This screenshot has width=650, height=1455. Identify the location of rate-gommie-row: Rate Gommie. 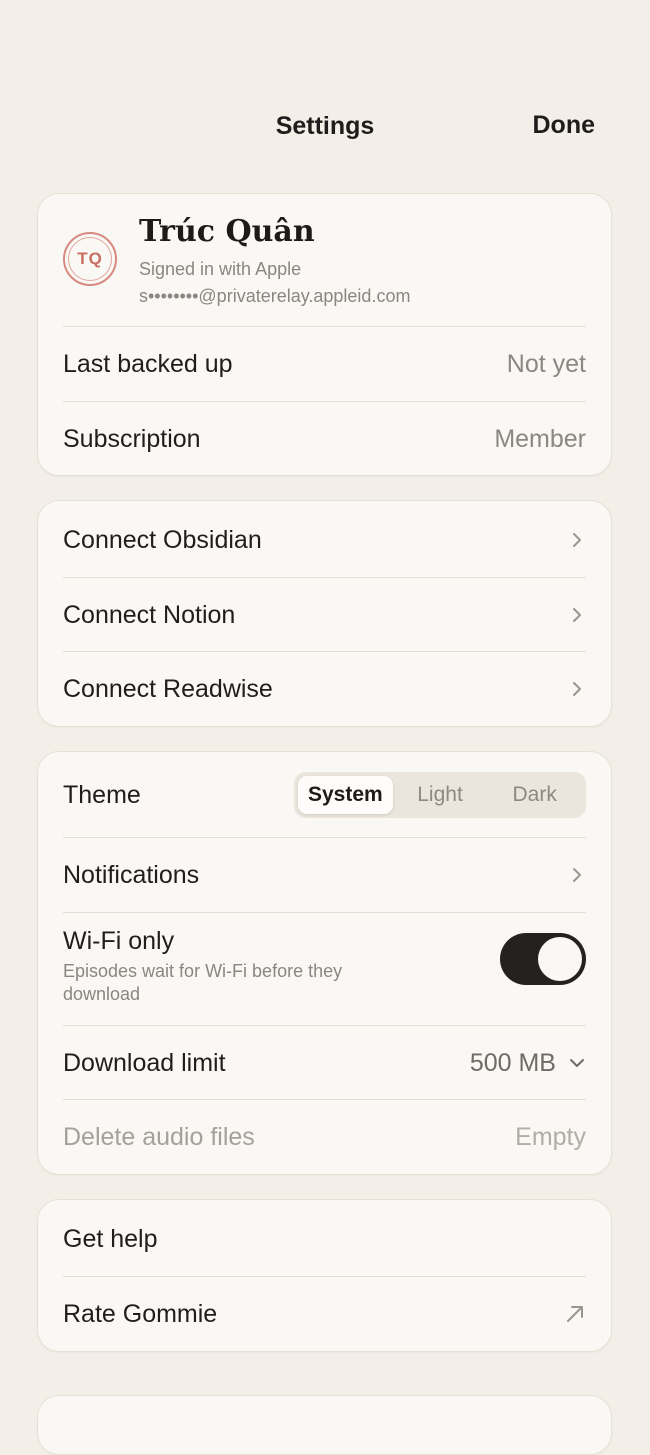
(324, 1314).